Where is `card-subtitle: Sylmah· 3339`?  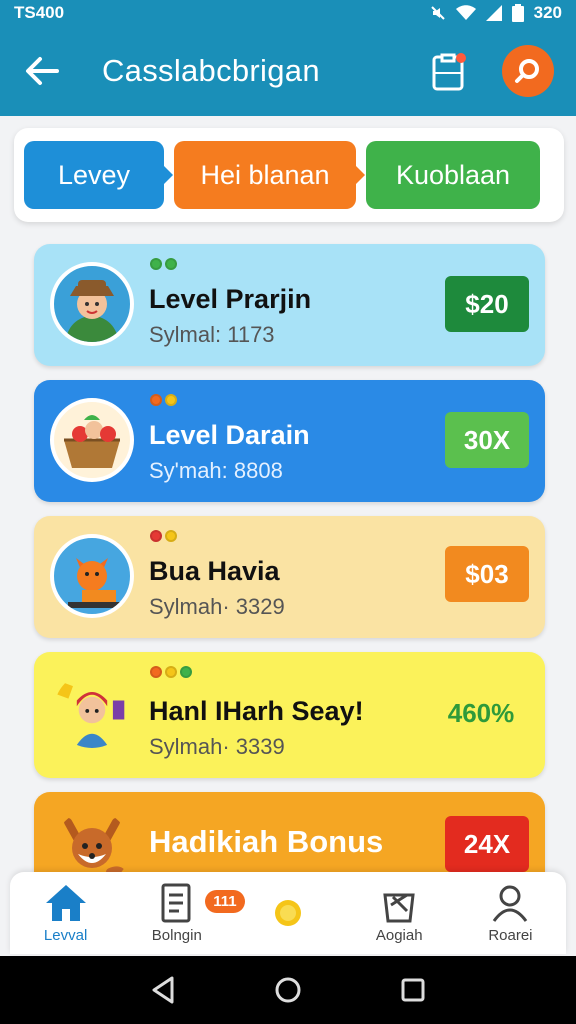
card-subtitle: Sylmah· 3339 is located at coordinates (217, 746).